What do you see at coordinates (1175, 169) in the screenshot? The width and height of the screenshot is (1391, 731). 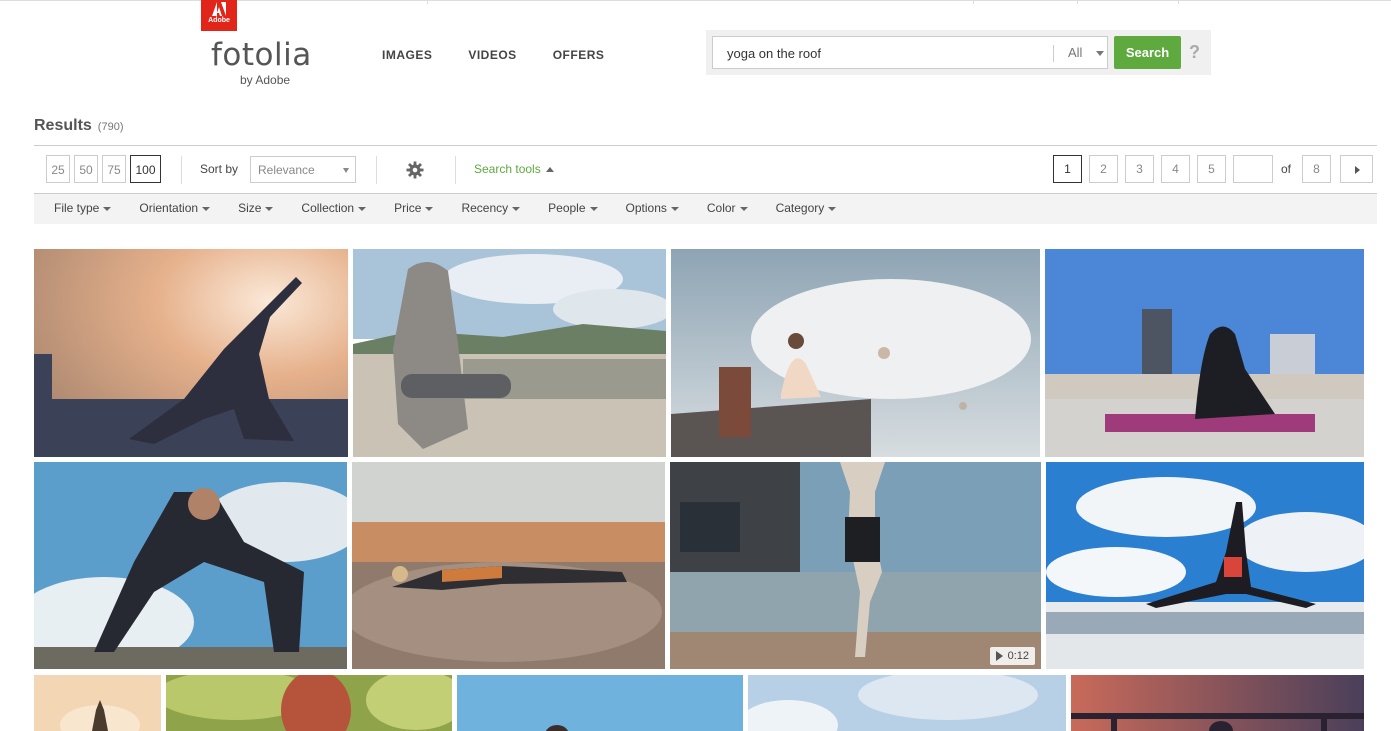 I see `page-4: 4` at bounding box center [1175, 169].